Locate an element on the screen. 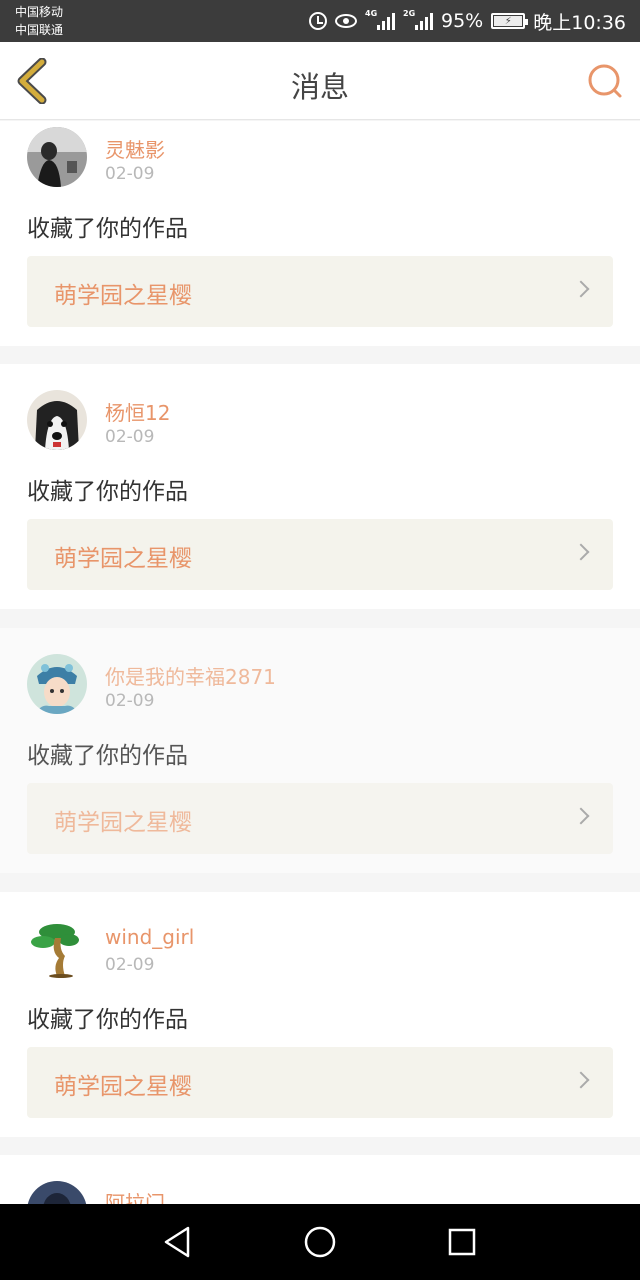 The image size is (640, 1280). square-recent-icon is located at coordinates (462, 1242).